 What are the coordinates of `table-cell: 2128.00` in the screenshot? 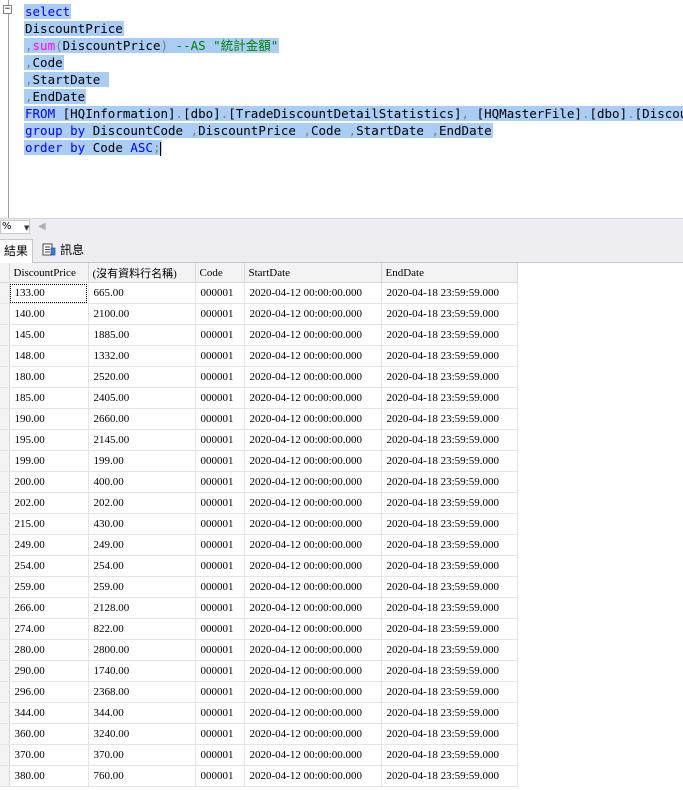 It's located at (142, 608).